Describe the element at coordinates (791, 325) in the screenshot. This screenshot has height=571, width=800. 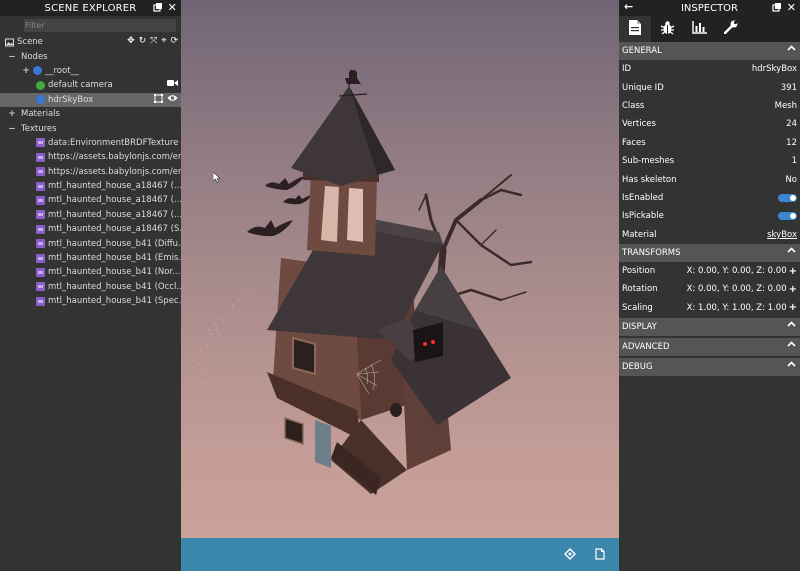
I see `chevron-up-icon` at that location.